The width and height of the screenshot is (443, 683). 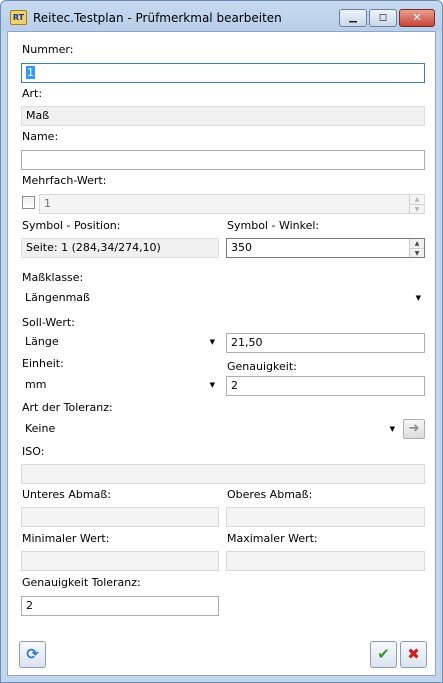 I want to click on close-button: ✕, so click(x=417, y=18).